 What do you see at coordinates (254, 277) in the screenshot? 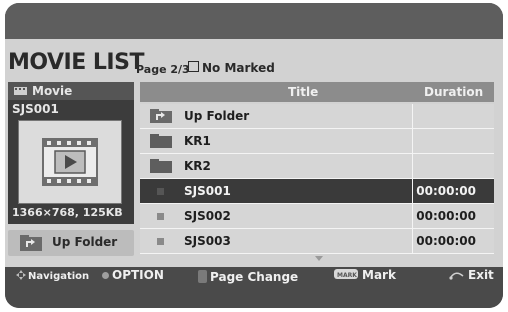
I see `hint-page-change-label: Page Change` at bounding box center [254, 277].